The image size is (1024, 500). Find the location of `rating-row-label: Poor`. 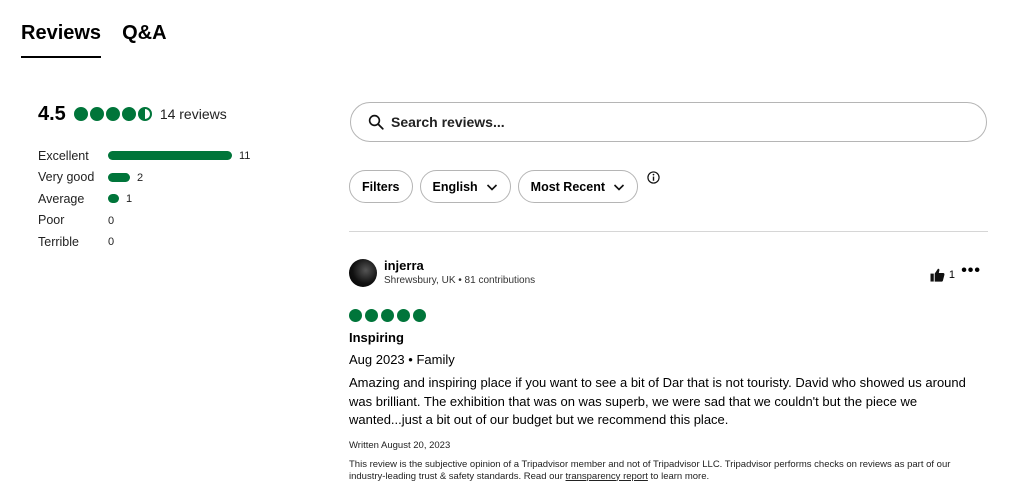

rating-row-label: Poor is located at coordinates (51, 220).